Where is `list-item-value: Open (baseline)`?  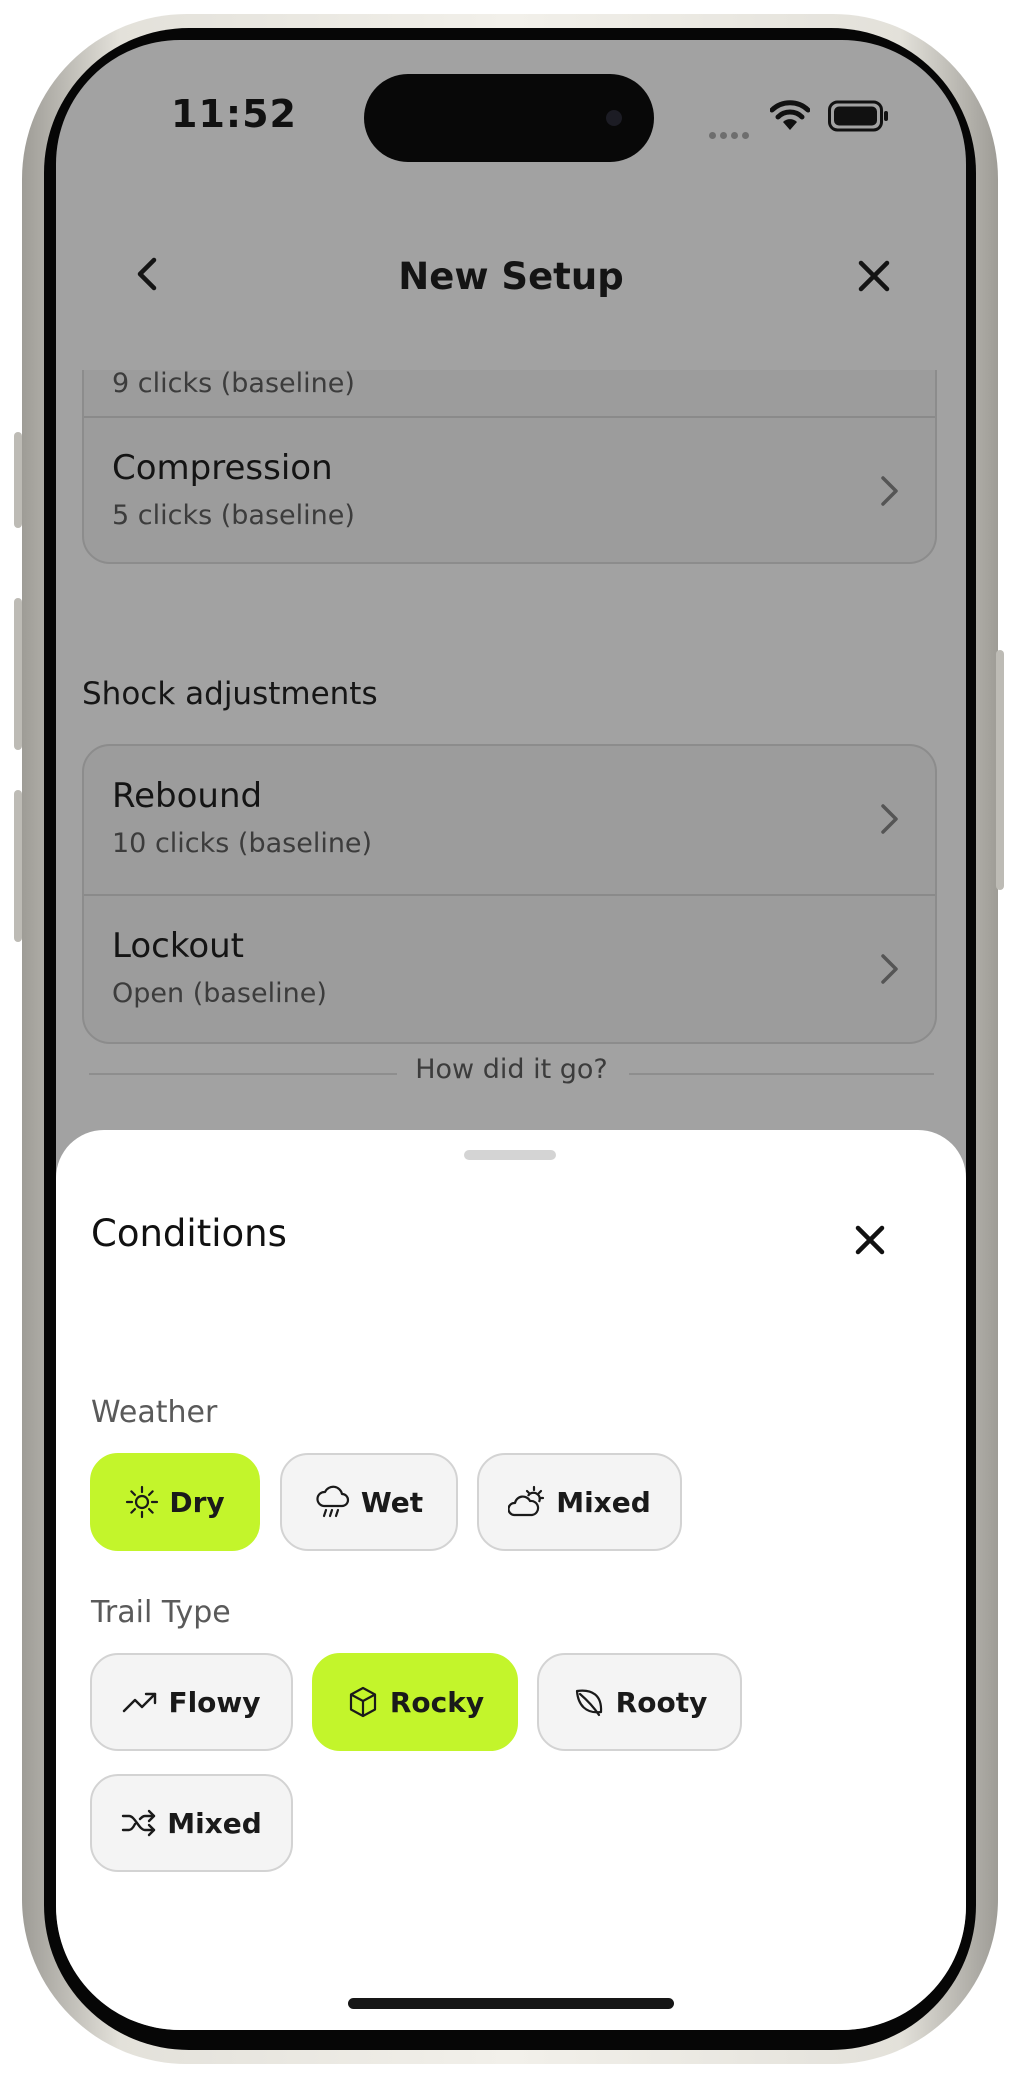 list-item-value: Open (baseline) is located at coordinates (219, 993).